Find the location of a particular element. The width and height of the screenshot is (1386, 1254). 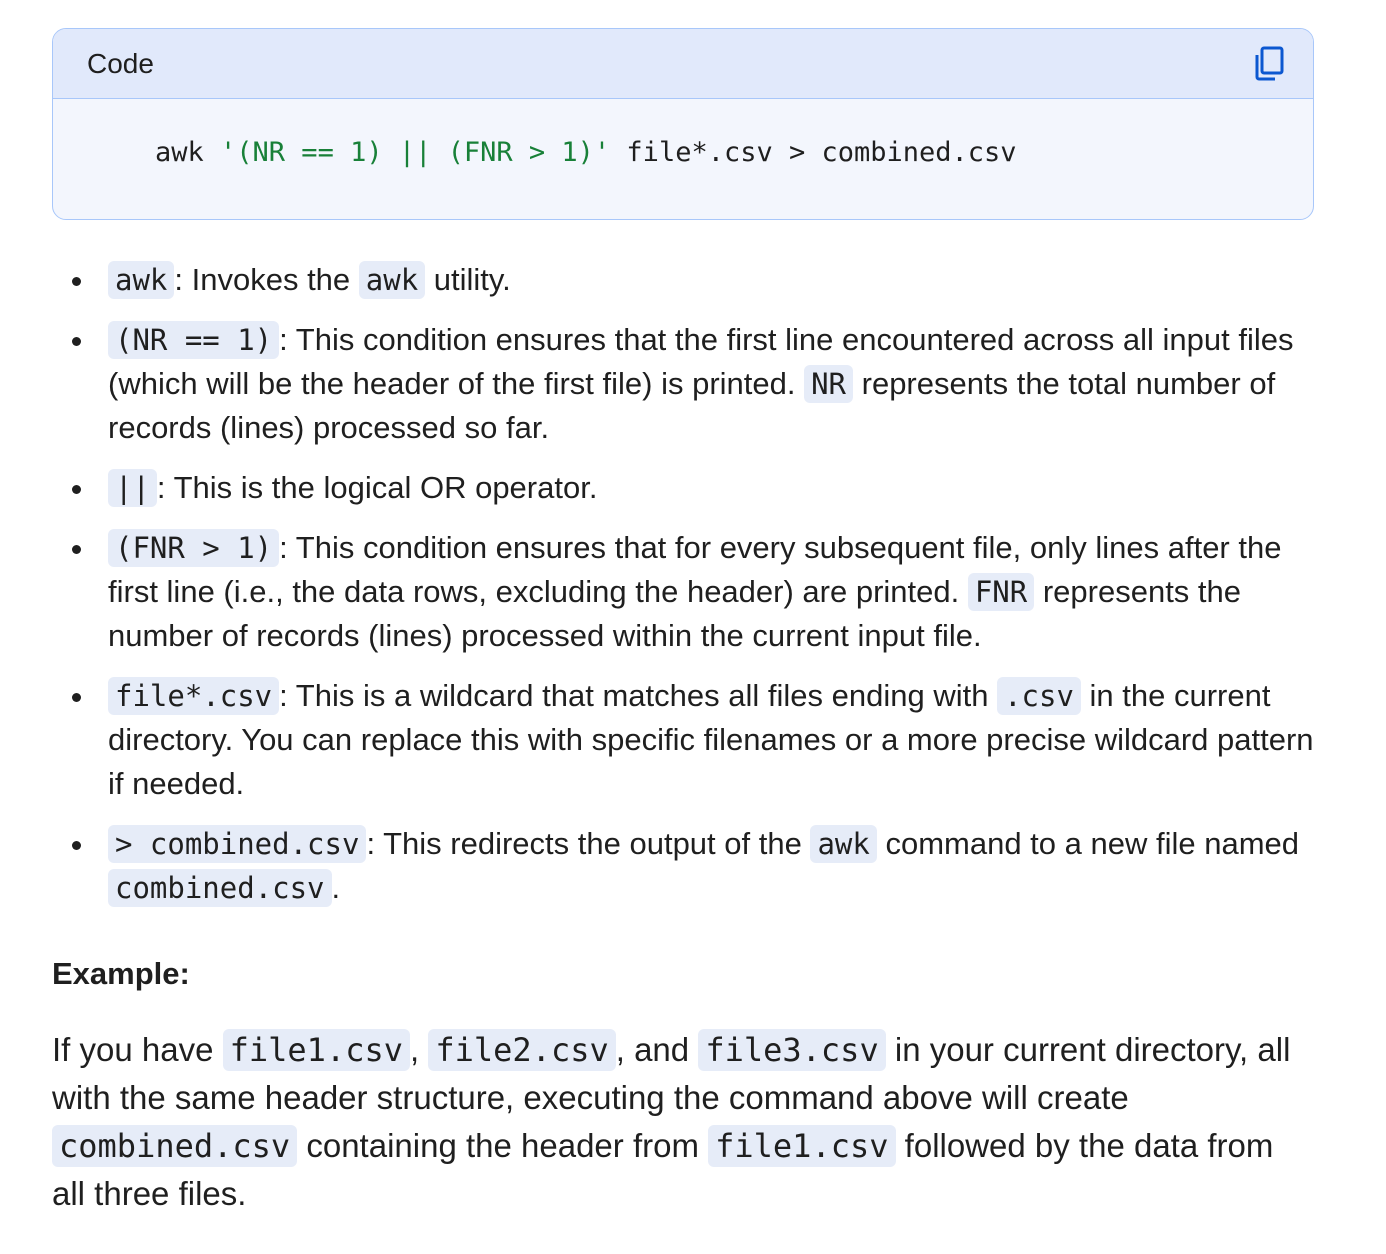

inline-code: (FNR > 1) is located at coordinates (194, 548).